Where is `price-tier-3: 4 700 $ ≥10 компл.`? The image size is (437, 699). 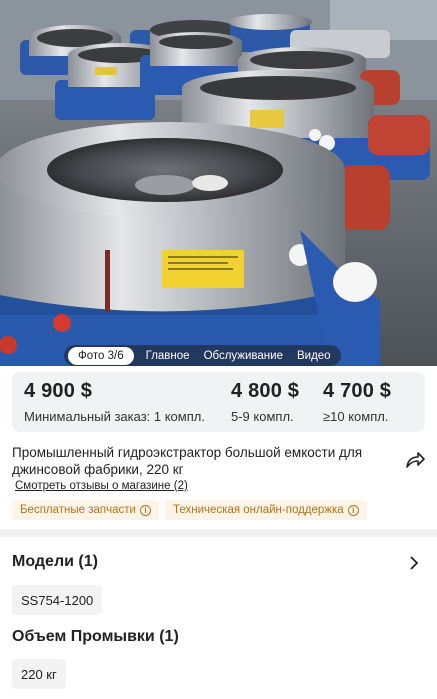 price-tier-3: 4 700 $ ≥10 компл. is located at coordinates (357, 402).